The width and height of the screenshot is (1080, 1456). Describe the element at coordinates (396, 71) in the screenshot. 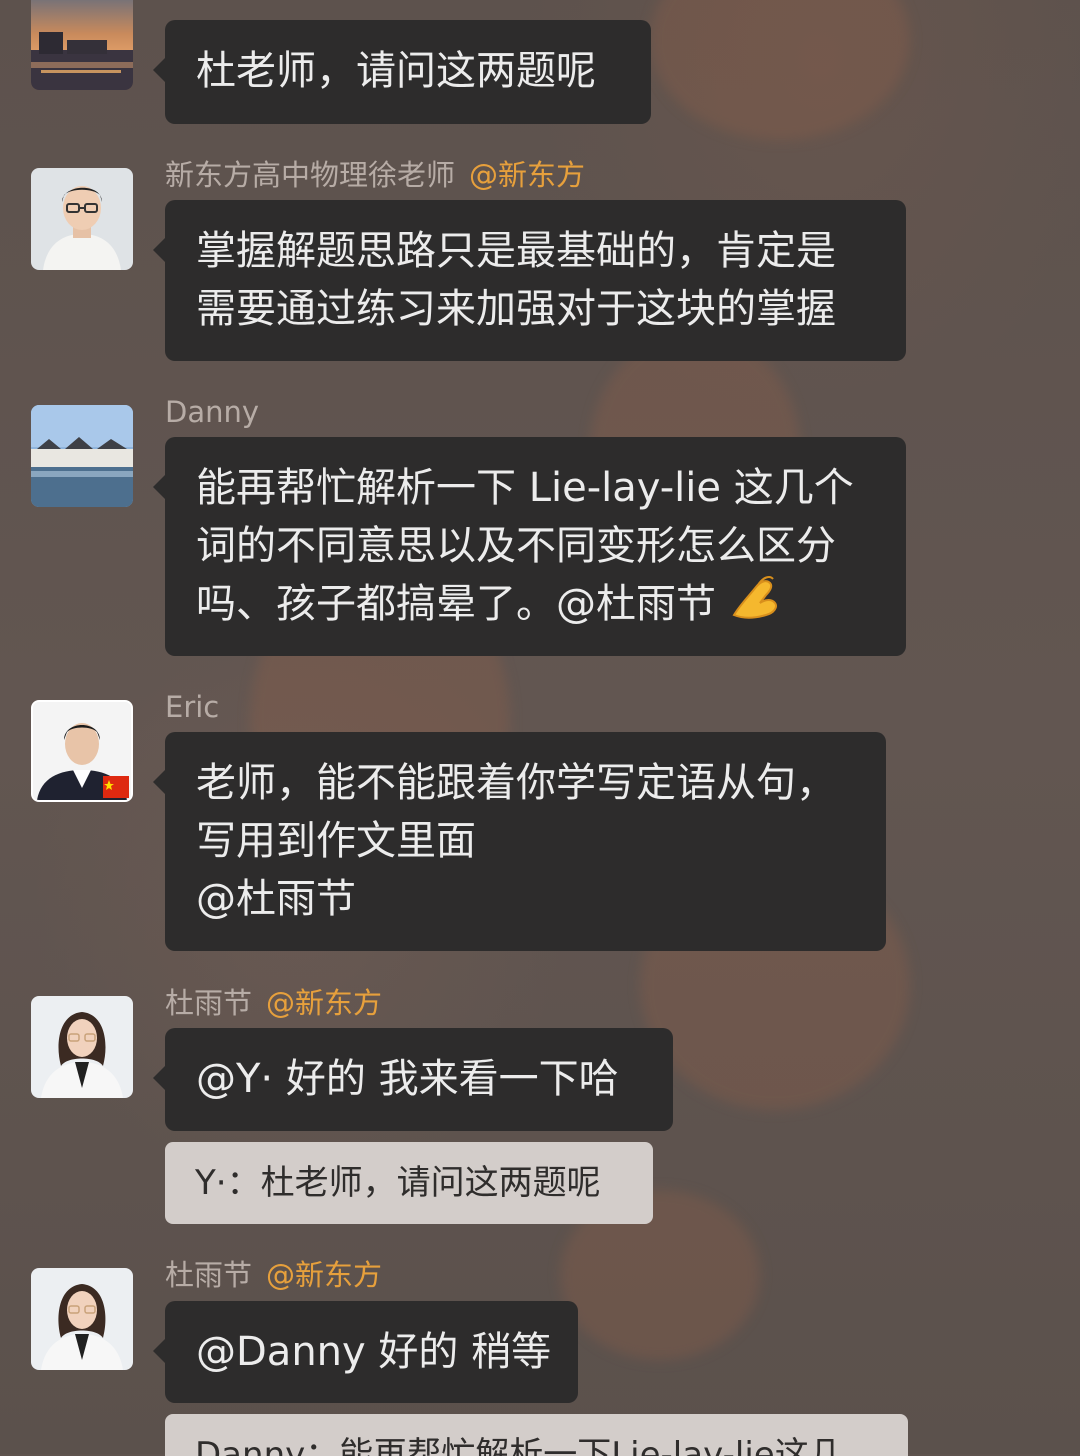

I see `message-text-line: 杜老师，请问这两题呢` at that location.